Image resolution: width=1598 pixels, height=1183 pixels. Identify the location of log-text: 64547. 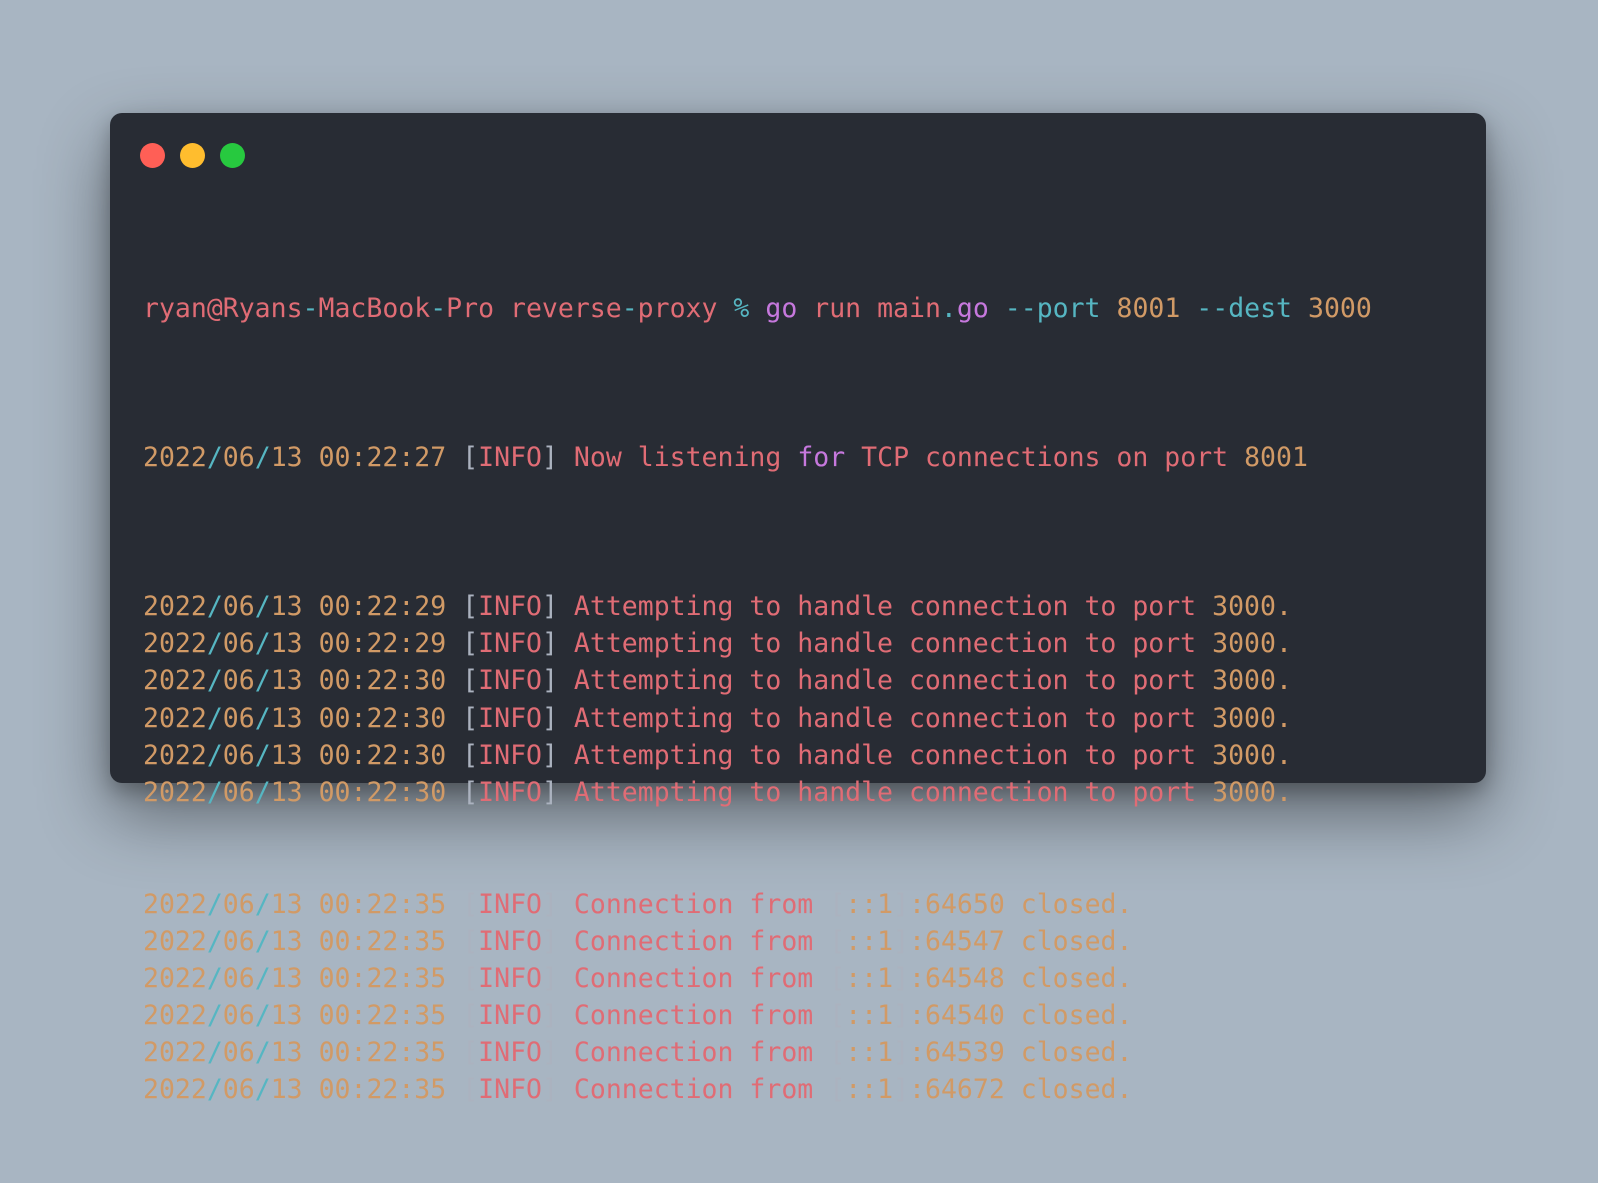
(965, 941).